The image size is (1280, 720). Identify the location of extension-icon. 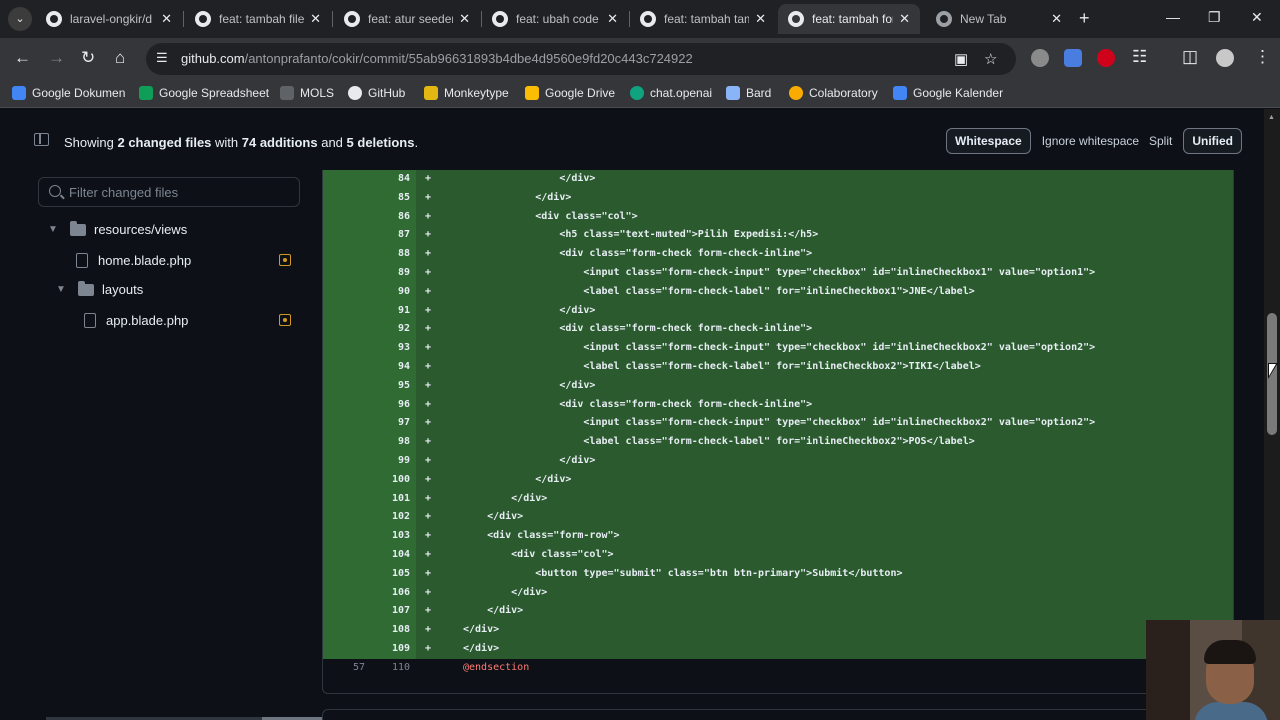
(1040, 58).